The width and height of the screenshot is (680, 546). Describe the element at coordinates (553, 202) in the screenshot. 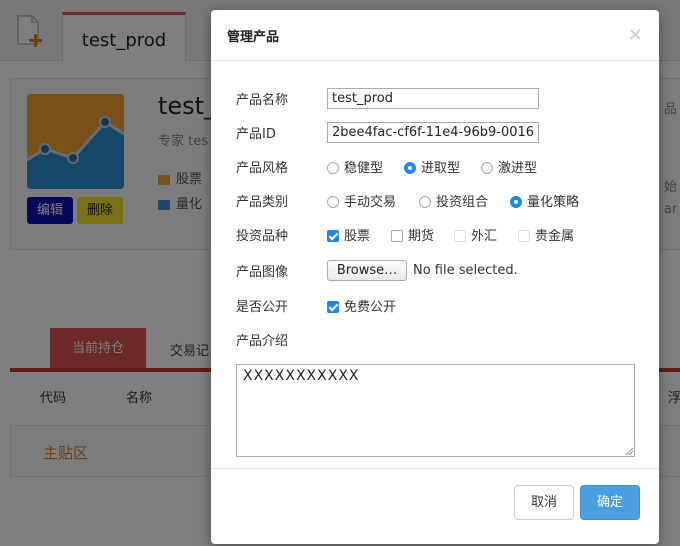

I see `category-option-label: 量化策略` at that location.